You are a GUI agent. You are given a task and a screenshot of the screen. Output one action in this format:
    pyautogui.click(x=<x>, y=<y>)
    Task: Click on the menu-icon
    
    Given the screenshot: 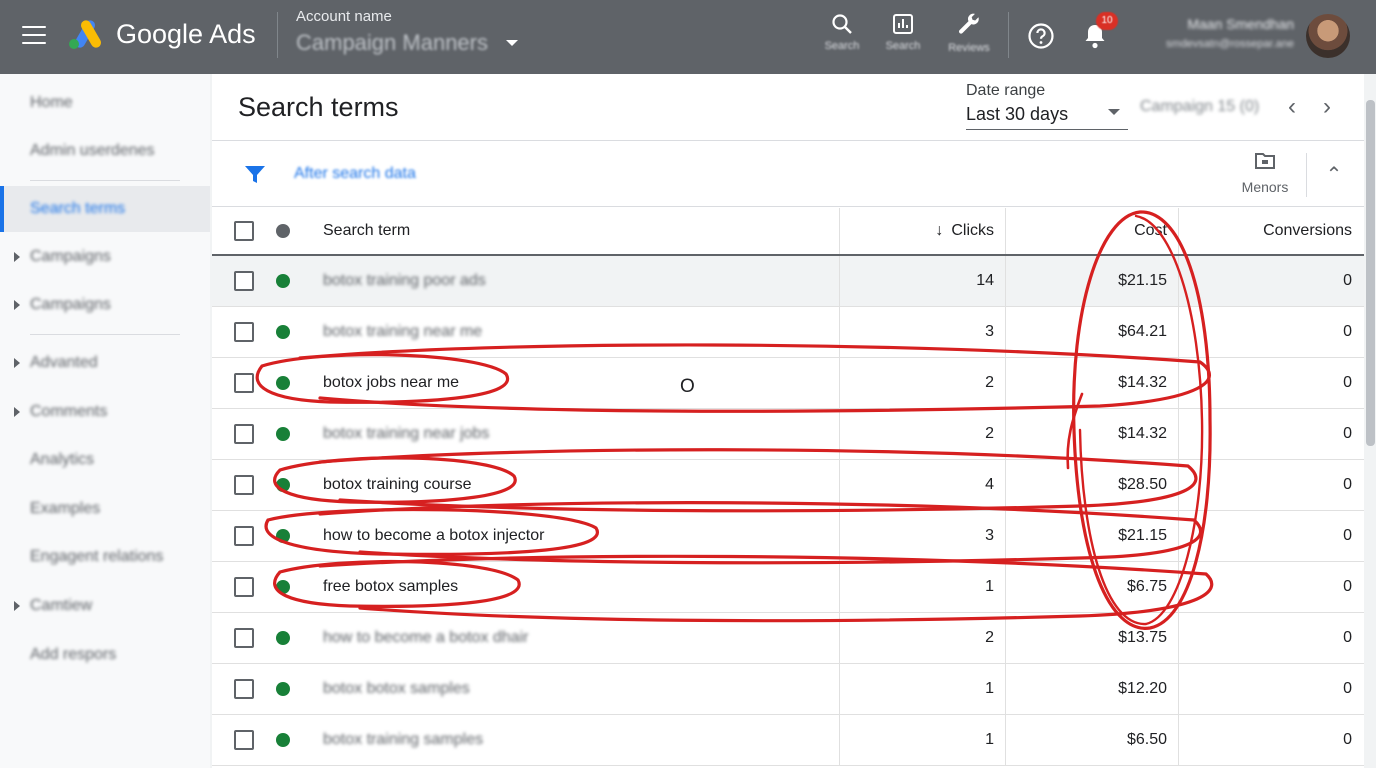 What is the action you would take?
    pyautogui.click(x=34, y=35)
    